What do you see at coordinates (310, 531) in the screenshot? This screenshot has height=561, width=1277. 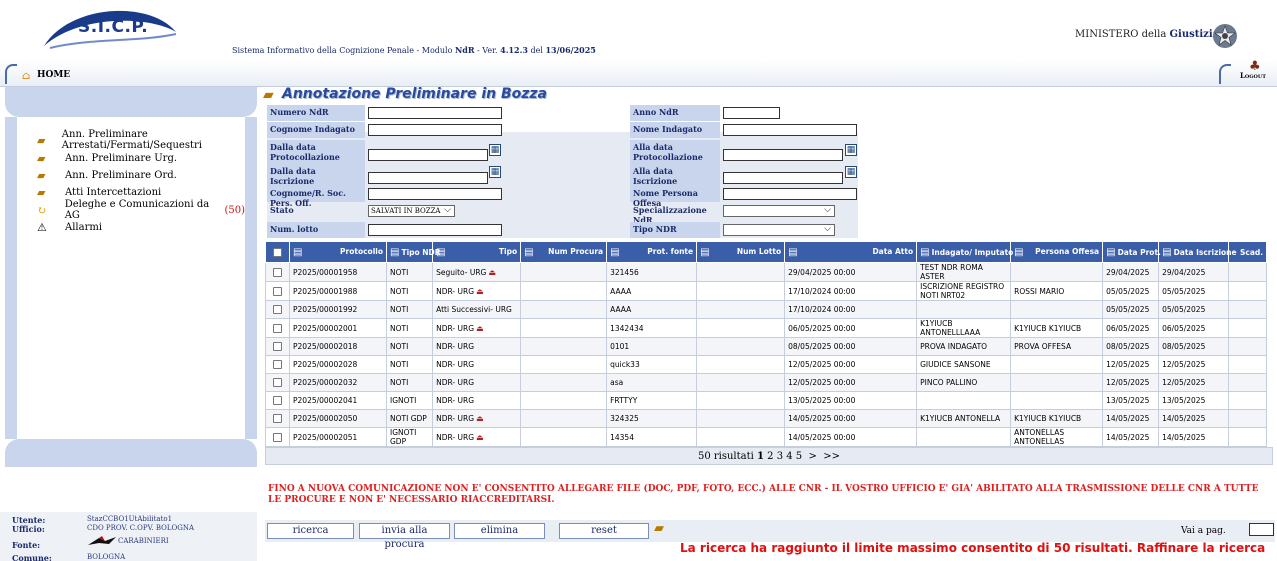 I see `ricerca-button: ricerca` at bounding box center [310, 531].